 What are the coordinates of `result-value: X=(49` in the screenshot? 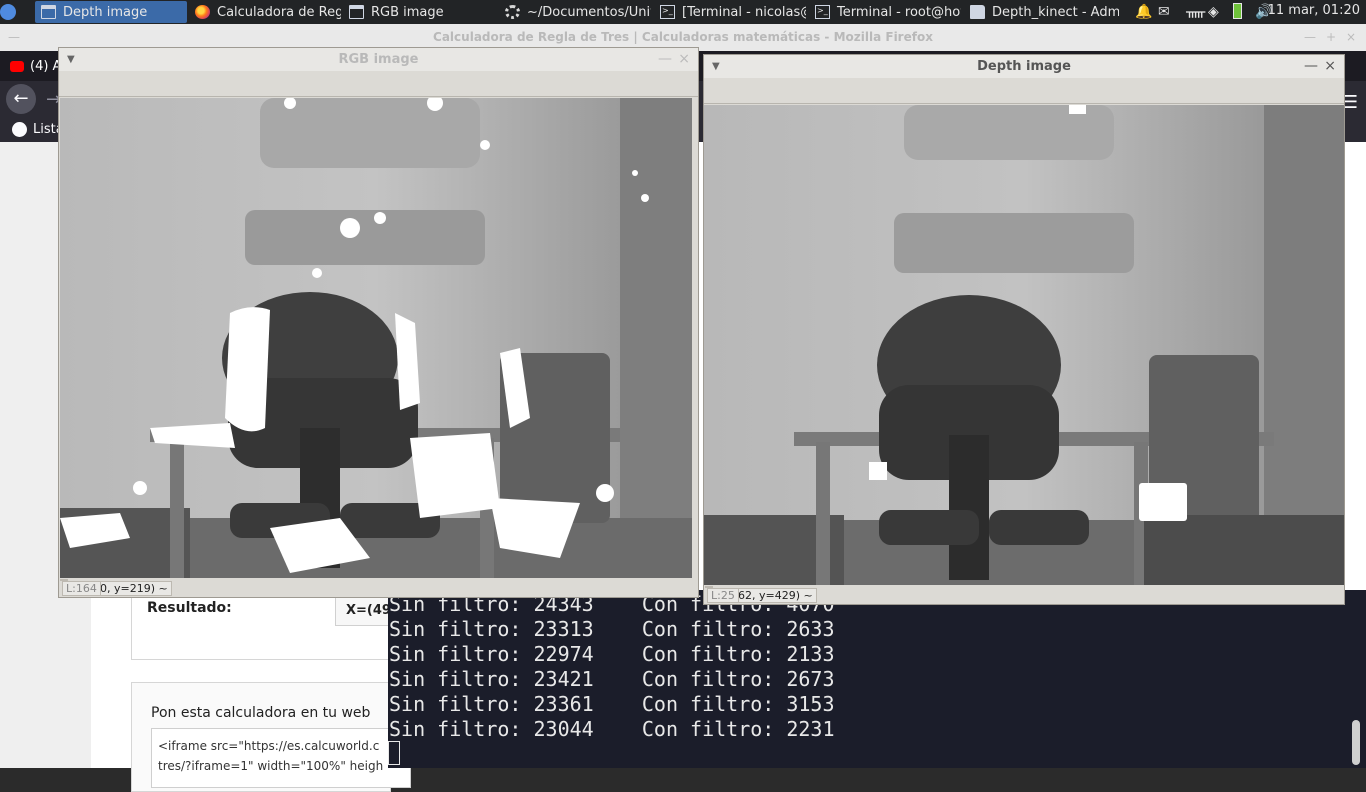 It's located at (365, 611).